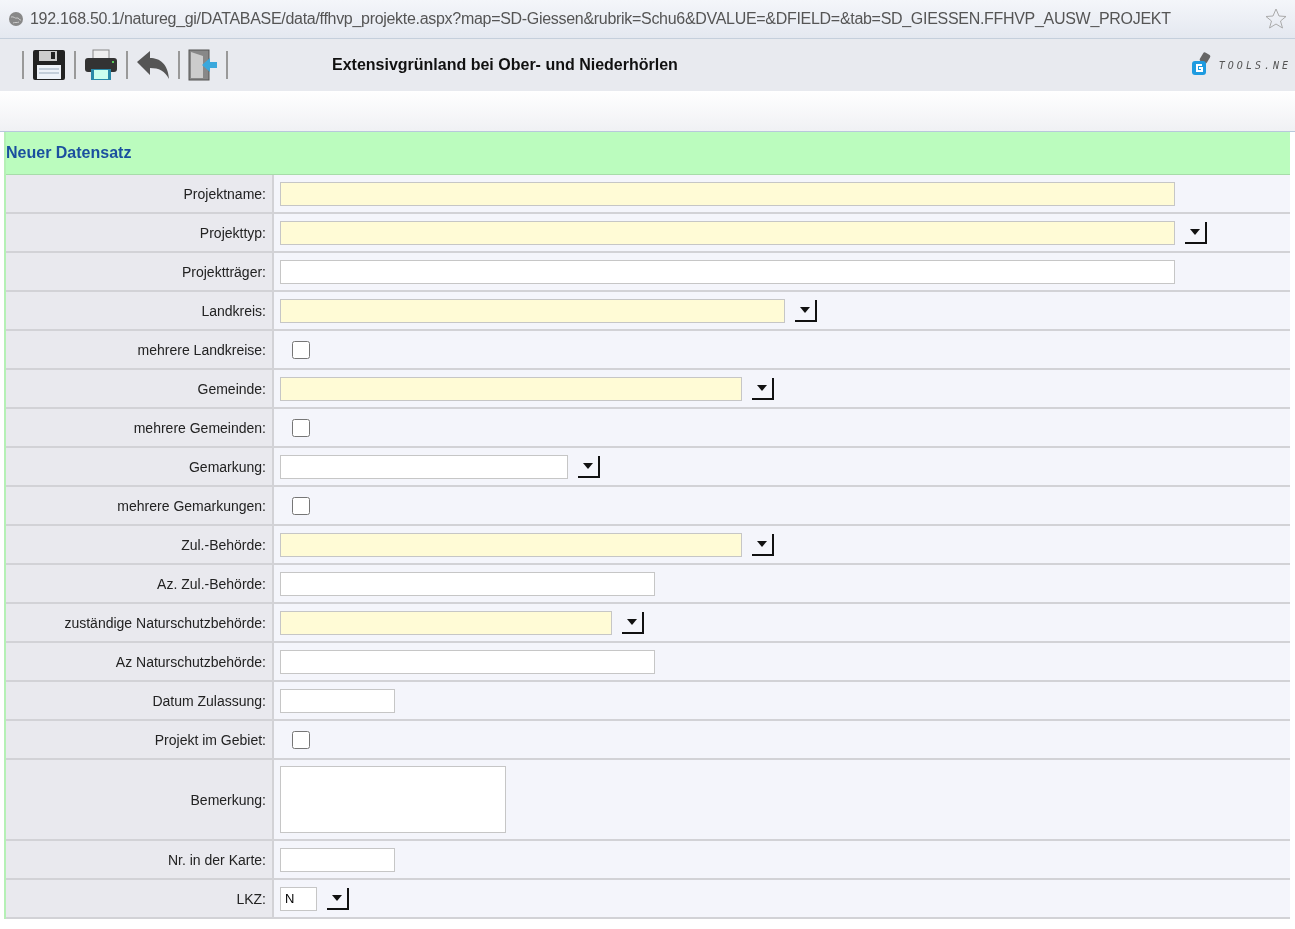  Describe the element at coordinates (1254, 65) in the screenshot. I see `logo-text: TOOLS.NE` at that location.